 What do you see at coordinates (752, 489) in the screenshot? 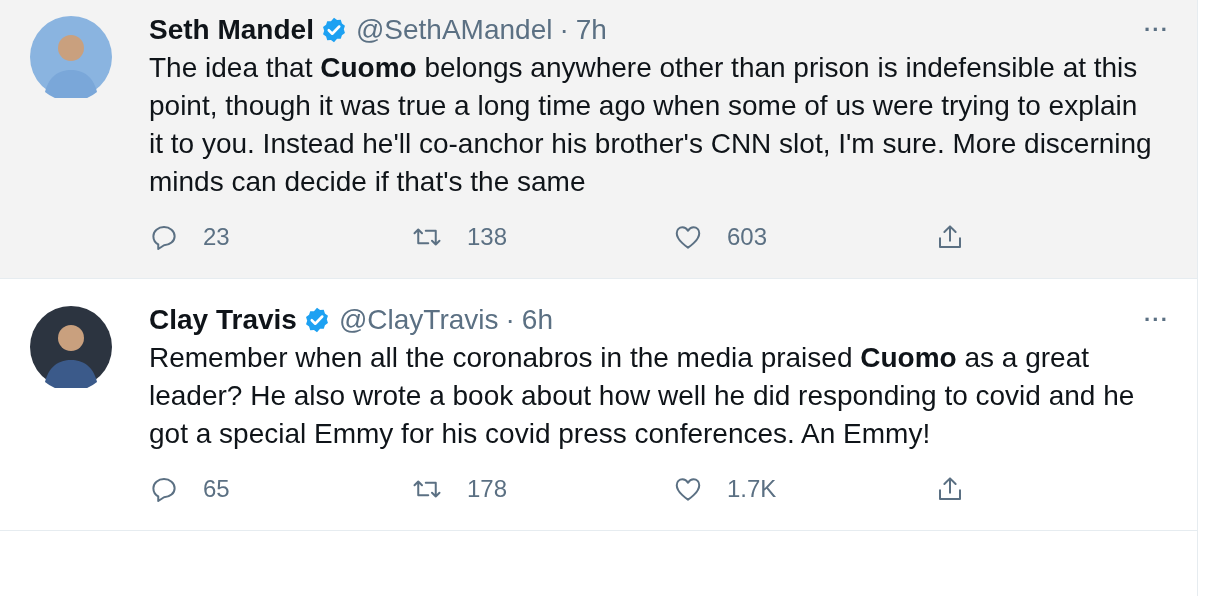
I see `like-count: 1.7K` at bounding box center [752, 489].